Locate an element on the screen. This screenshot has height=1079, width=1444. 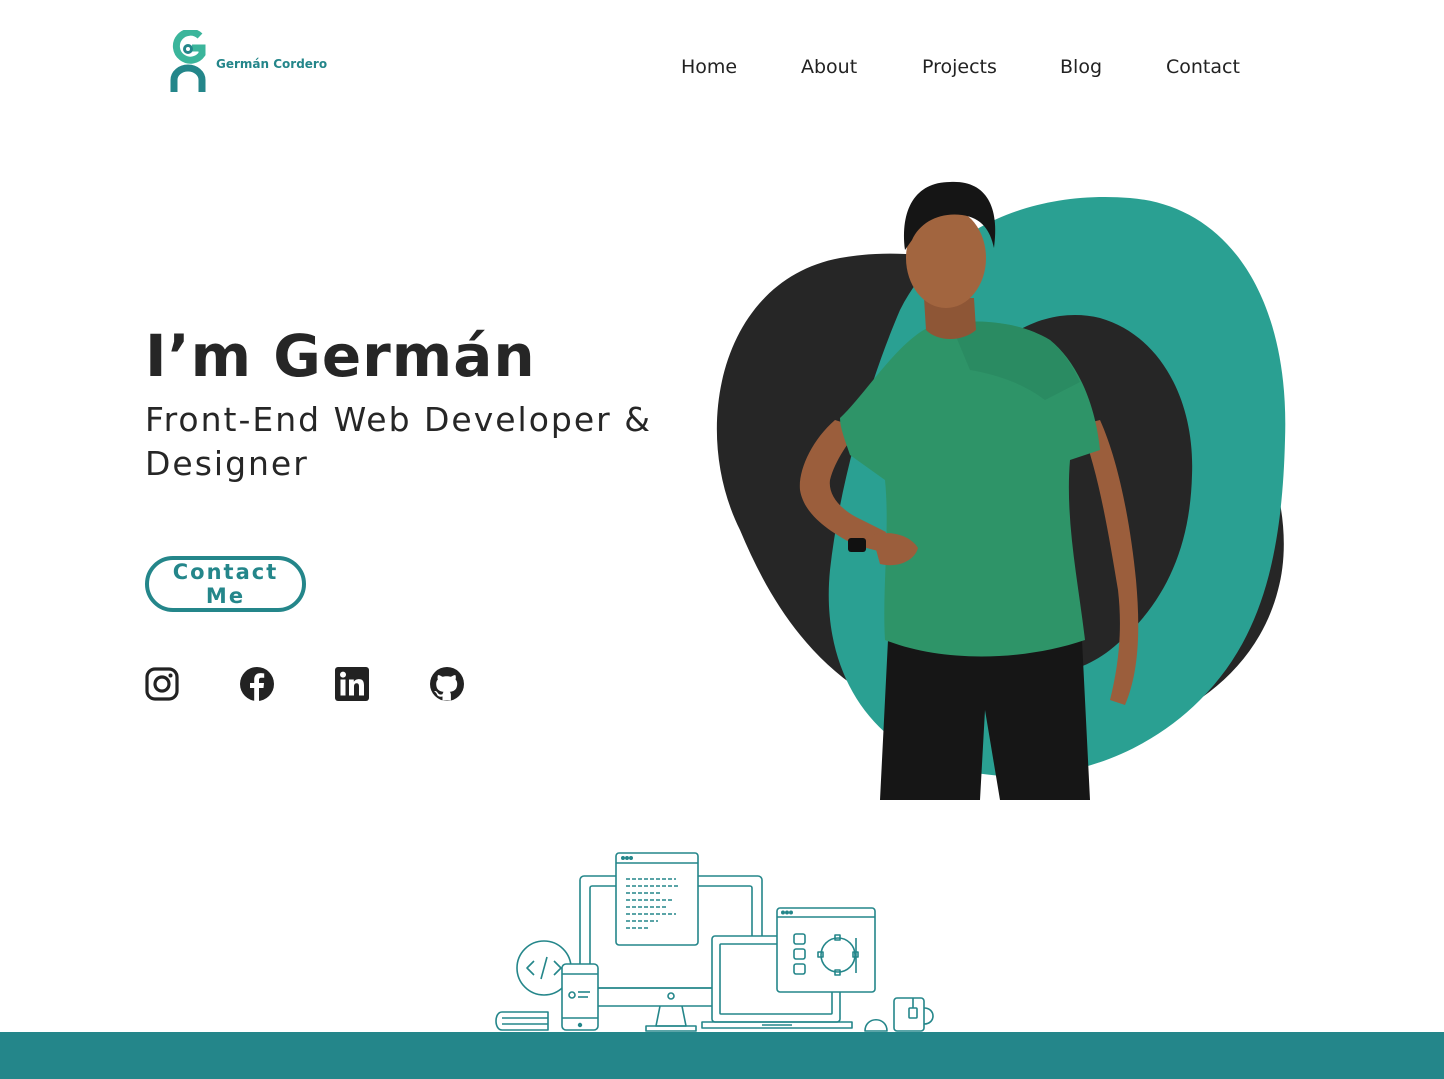
github-link is located at coordinates (447, 684).